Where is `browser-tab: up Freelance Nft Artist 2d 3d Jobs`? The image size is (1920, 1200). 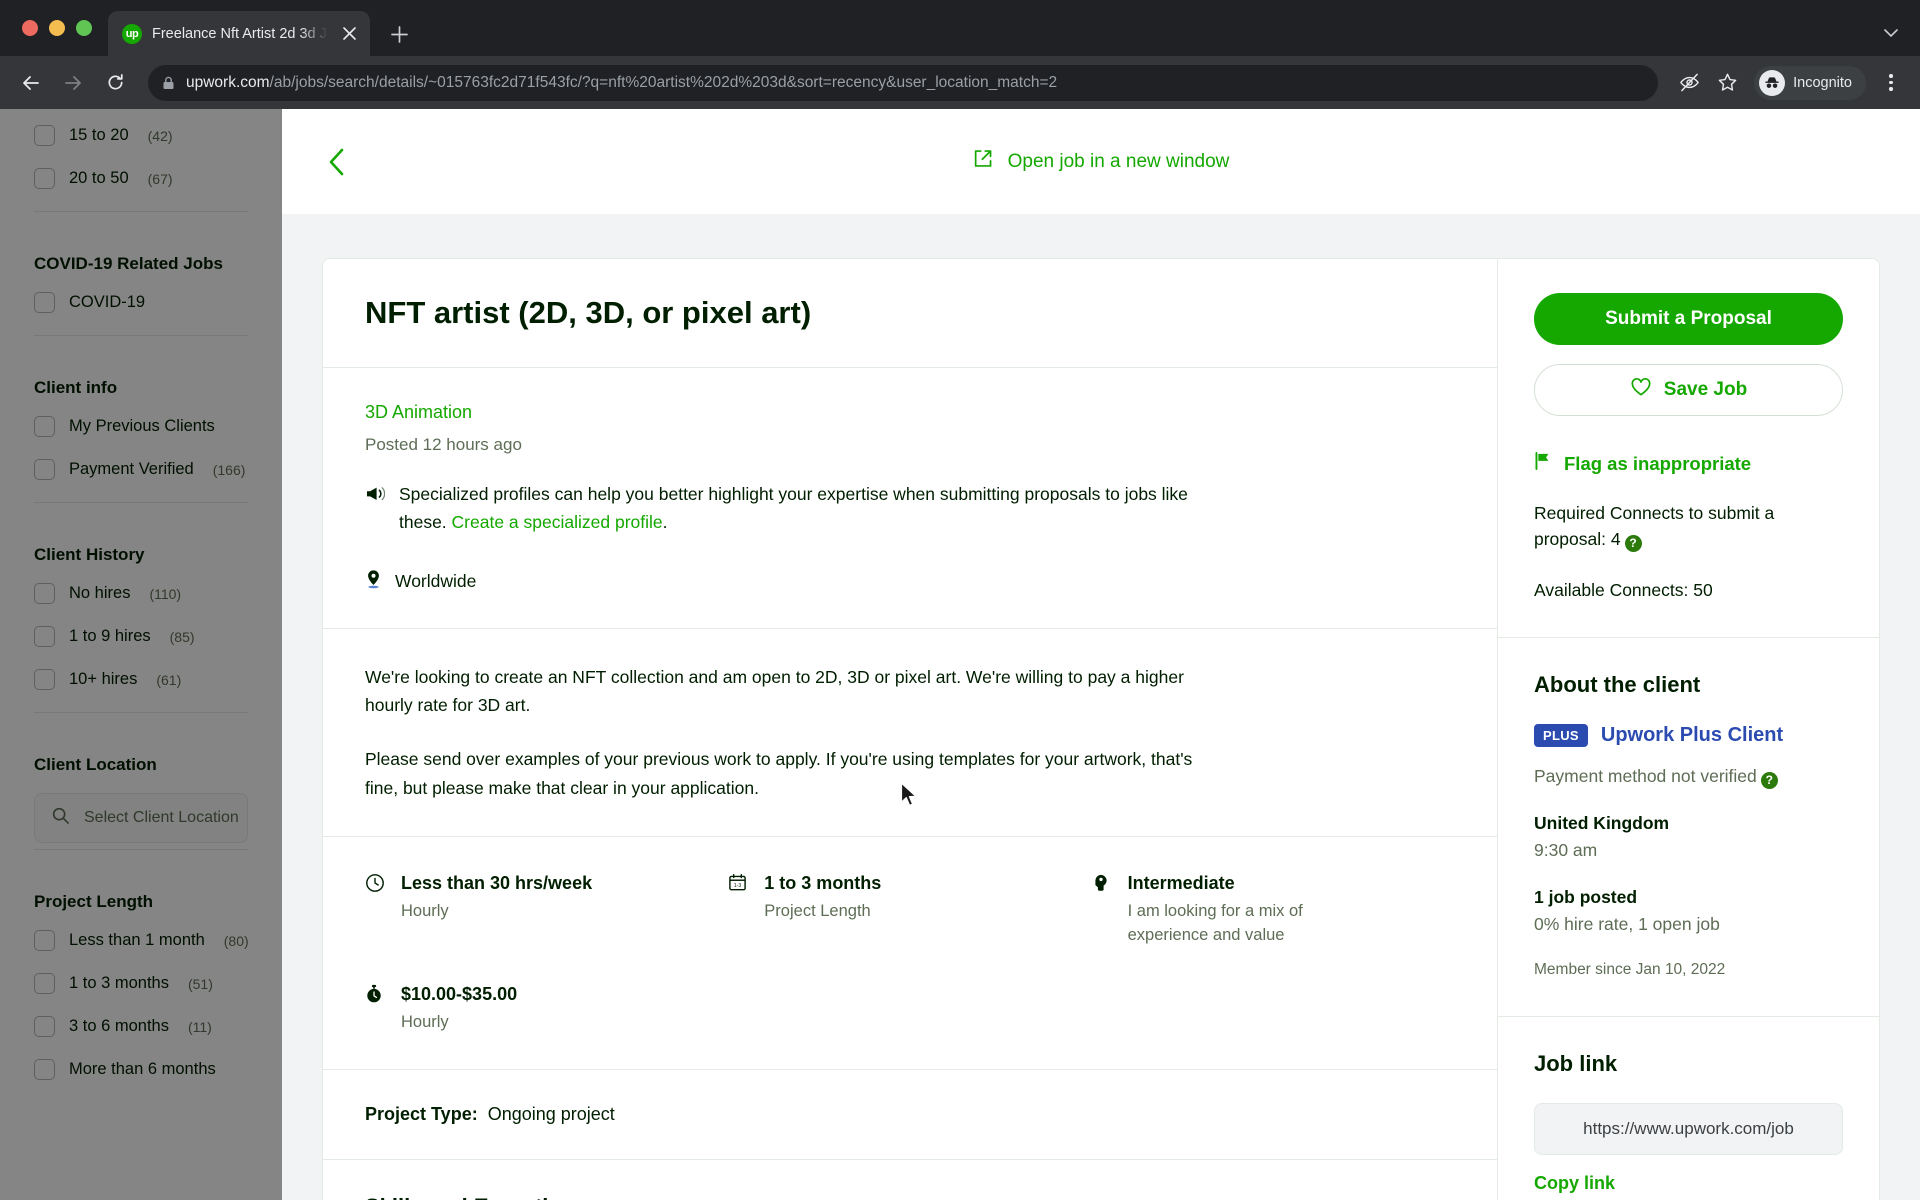
browser-tab: up Freelance Nft Artist 2d 3d Jobs is located at coordinates (239, 33).